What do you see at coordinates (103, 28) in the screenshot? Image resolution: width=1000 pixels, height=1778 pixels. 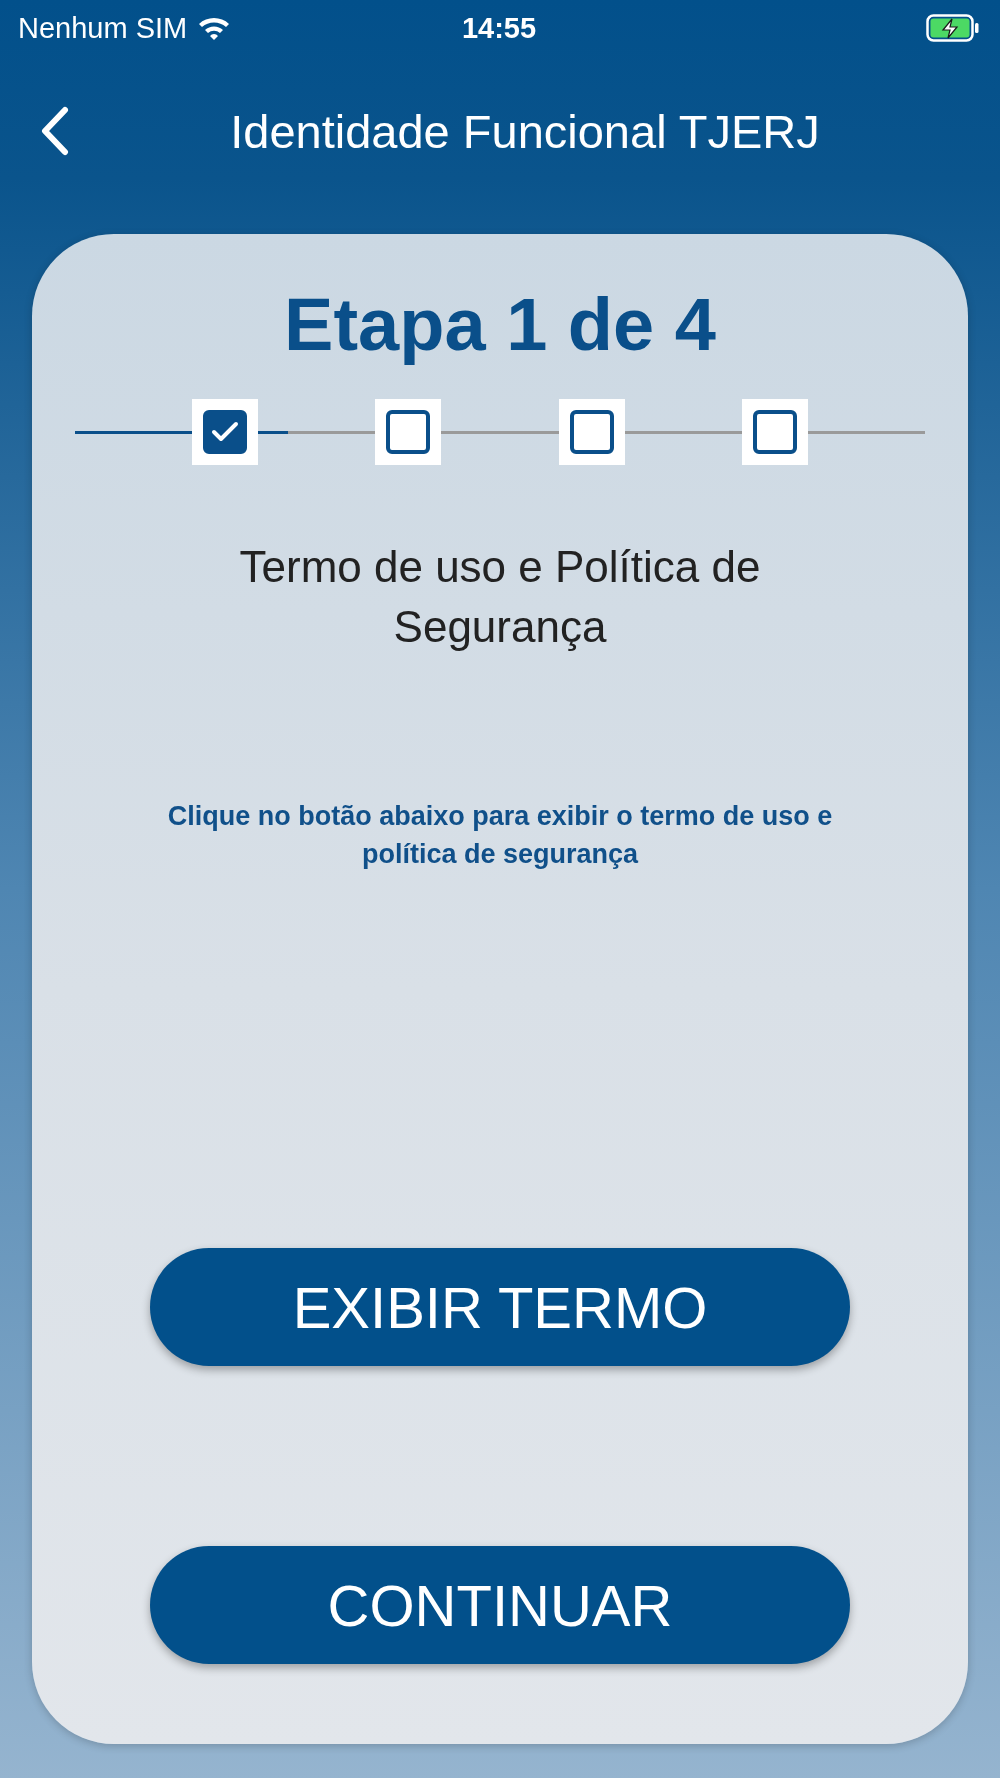 I see `carrier-label: Nenhum SIM` at bounding box center [103, 28].